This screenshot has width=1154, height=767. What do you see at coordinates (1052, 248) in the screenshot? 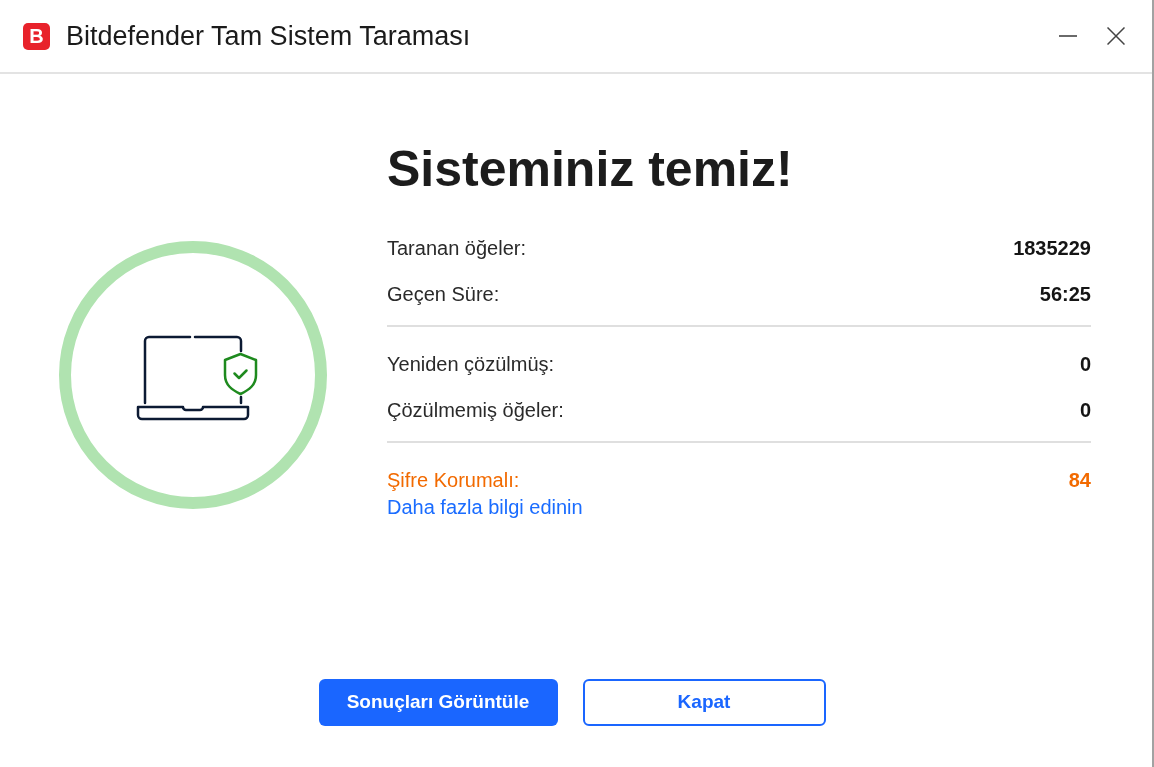
I see `stat-value: 1835229` at bounding box center [1052, 248].